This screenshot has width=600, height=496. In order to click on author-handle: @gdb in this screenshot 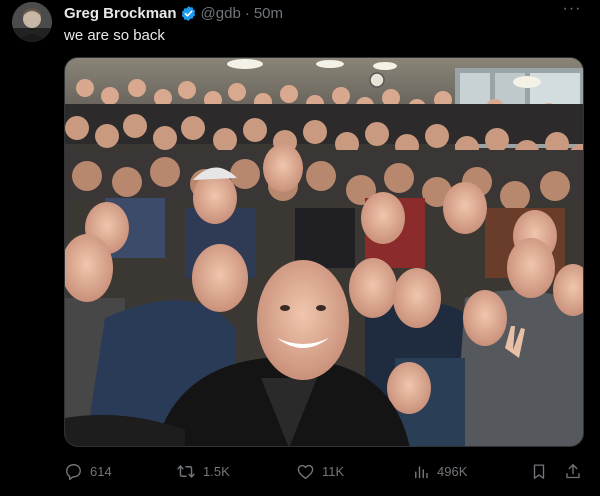, I will do `click(221, 13)`.